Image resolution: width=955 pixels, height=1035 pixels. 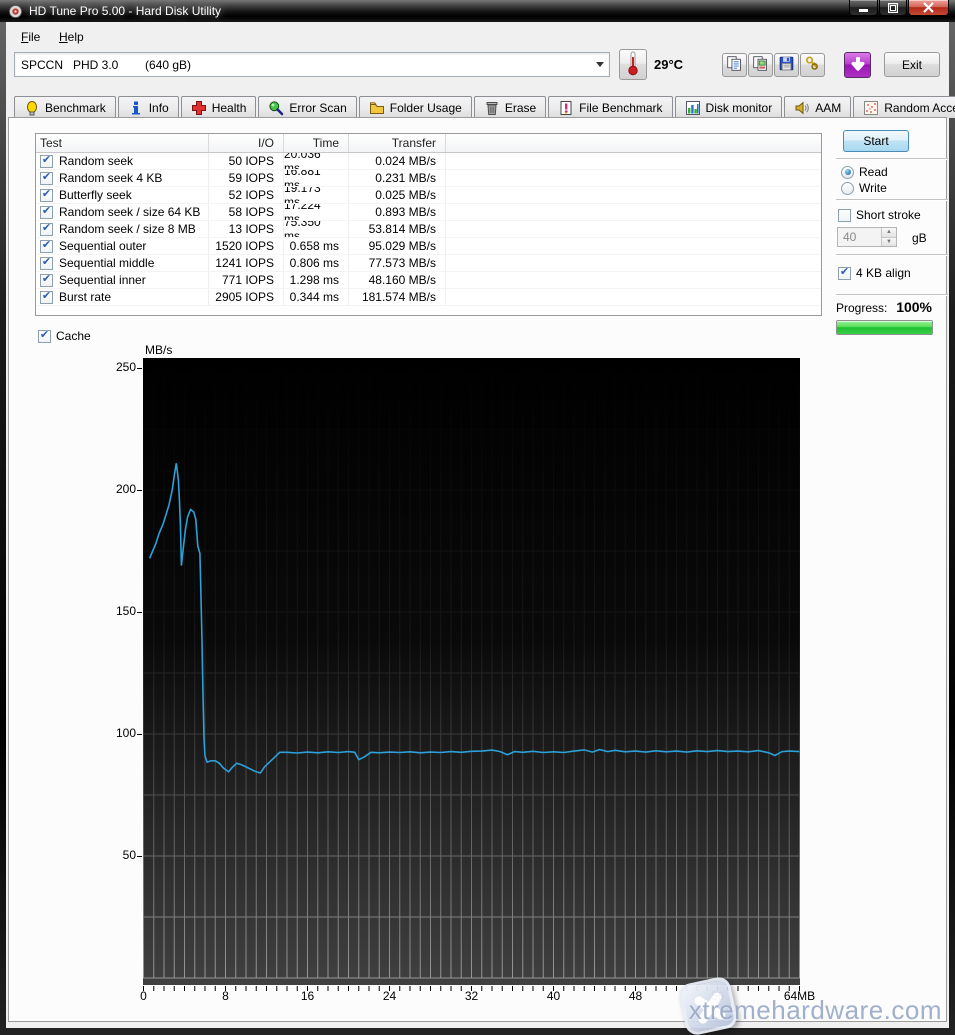 What do you see at coordinates (553, 996) in the screenshot?
I see `x-axis-tick-label: 40` at bounding box center [553, 996].